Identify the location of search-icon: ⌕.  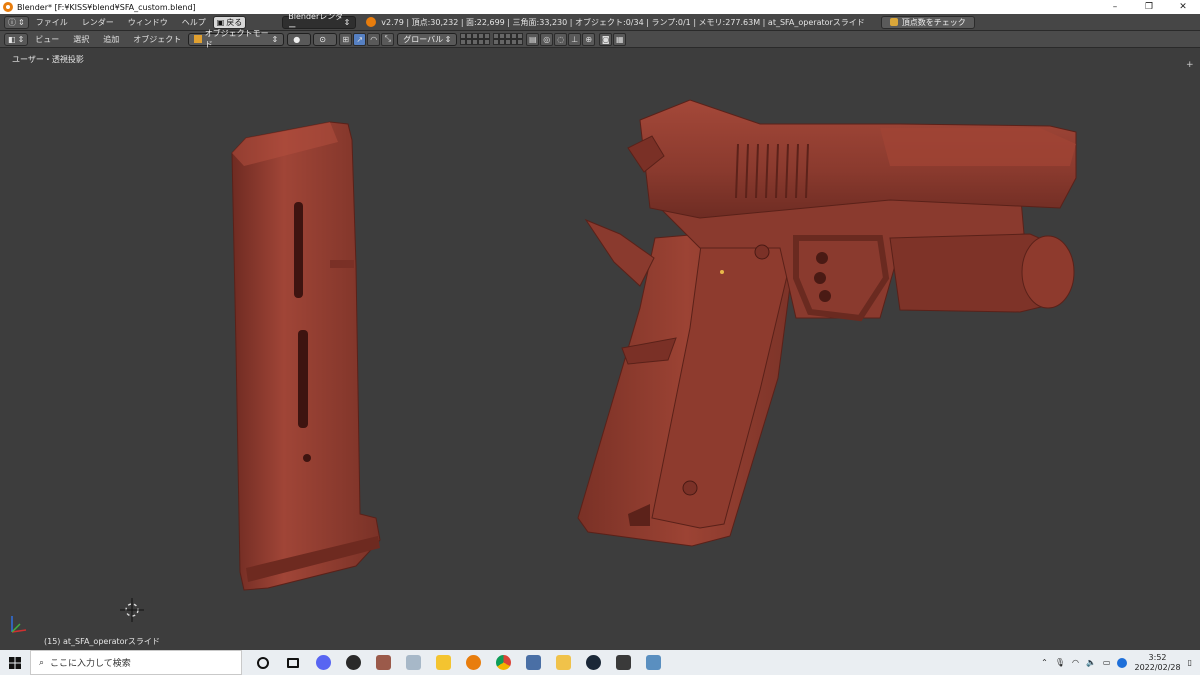
(42, 662).